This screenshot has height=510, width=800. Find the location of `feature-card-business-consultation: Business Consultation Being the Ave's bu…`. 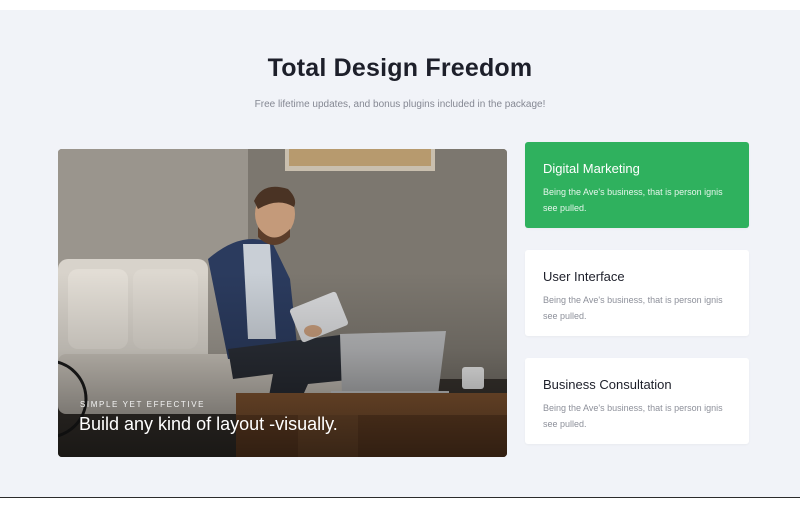

feature-card-business-consultation: Business Consultation Being the Ave's bu… is located at coordinates (637, 401).